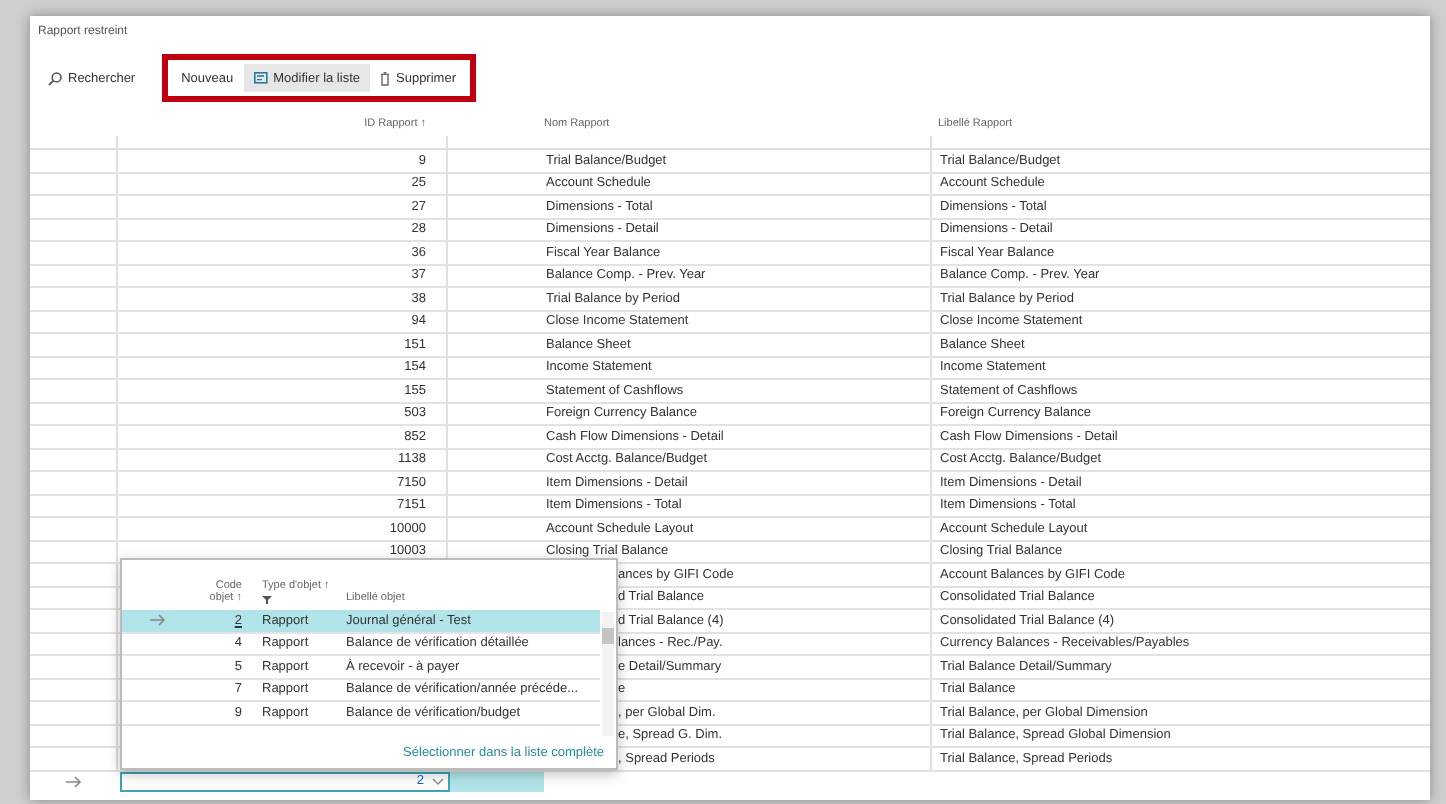 The image size is (1446, 804). Describe the element at coordinates (438, 781) in the screenshot. I see `chevron-down-icon` at that location.